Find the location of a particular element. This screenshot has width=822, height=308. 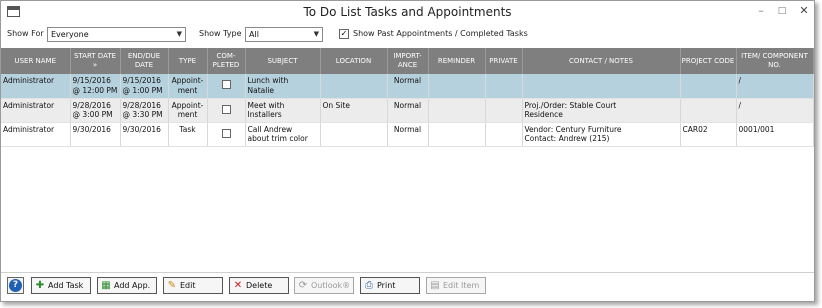

cell-project-code: CAR02 is located at coordinates (708, 134).